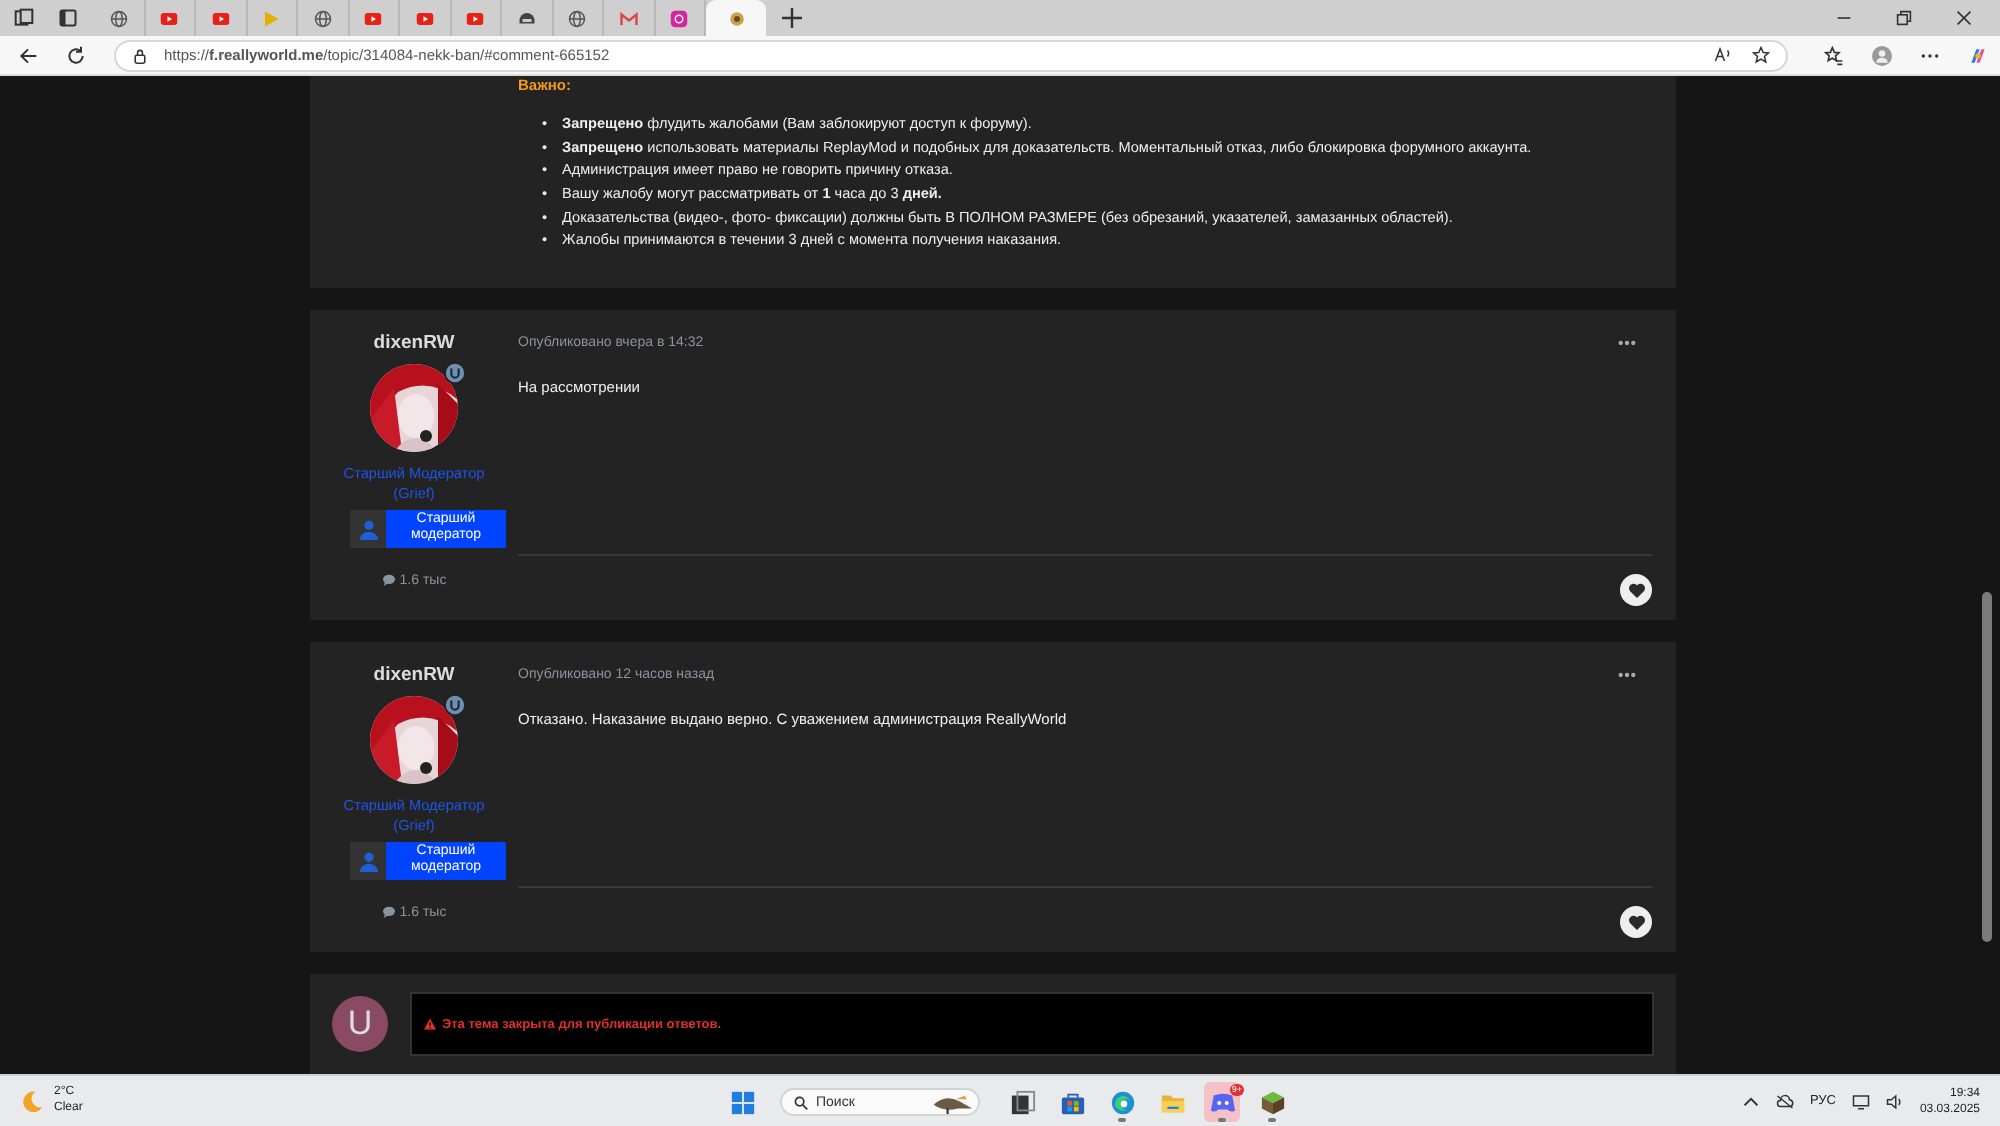  Describe the element at coordinates (24, 18) in the screenshot. I see `workspaces-icon` at that location.